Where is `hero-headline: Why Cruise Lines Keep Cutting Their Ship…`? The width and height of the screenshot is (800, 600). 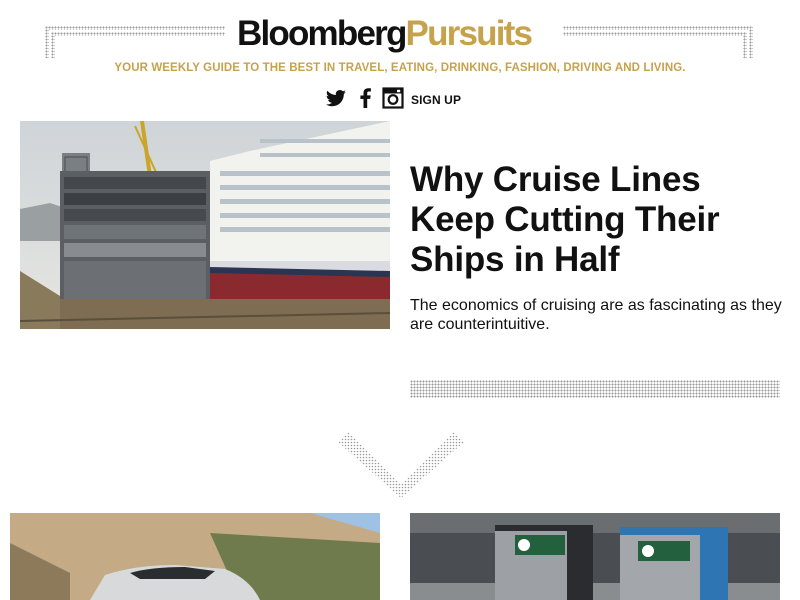 hero-headline: Why Cruise Lines Keep Cutting Their Ship… is located at coordinates (595, 220).